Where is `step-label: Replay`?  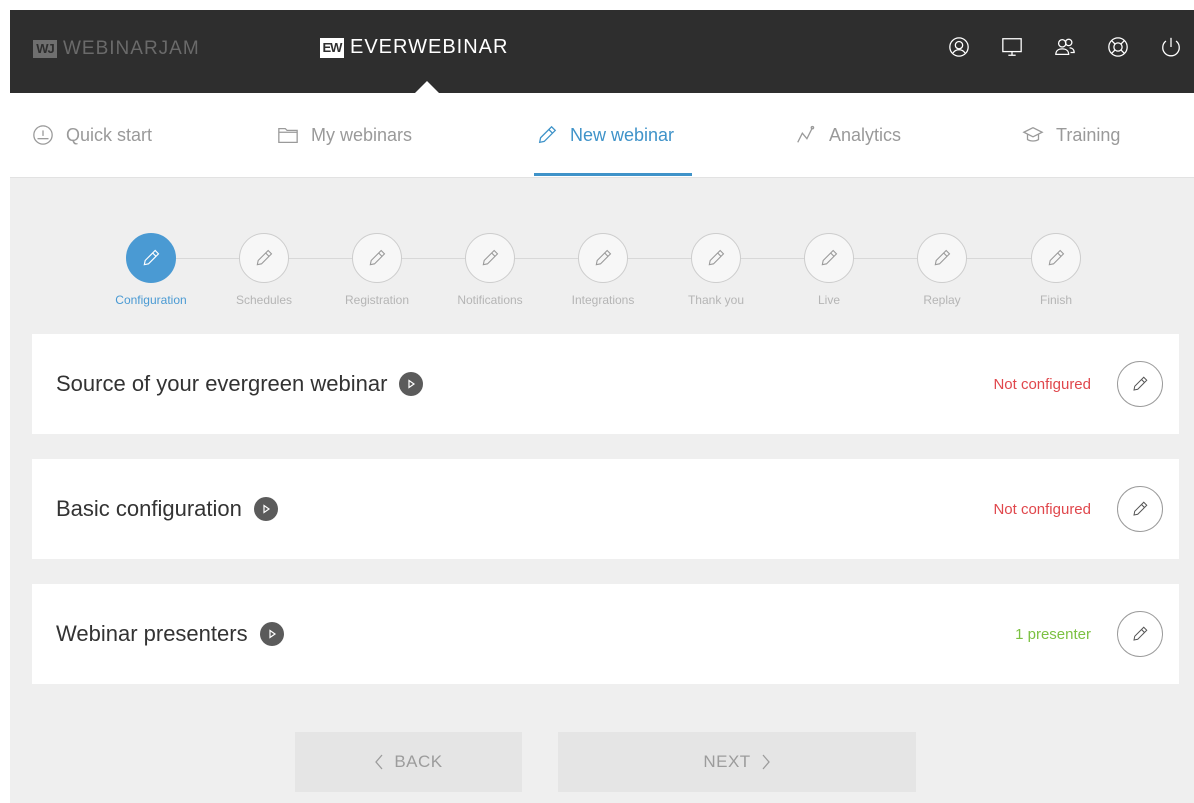 step-label: Replay is located at coordinates (942, 300).